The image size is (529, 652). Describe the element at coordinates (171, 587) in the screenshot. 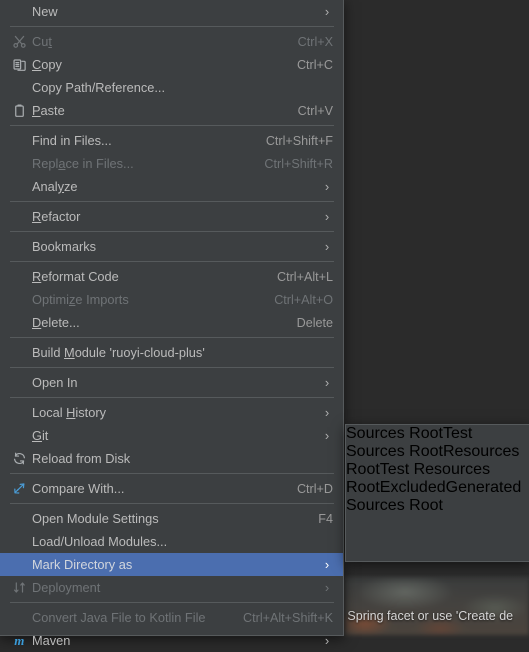

I see `menu-item-deployment: Deployment ›` at that location.